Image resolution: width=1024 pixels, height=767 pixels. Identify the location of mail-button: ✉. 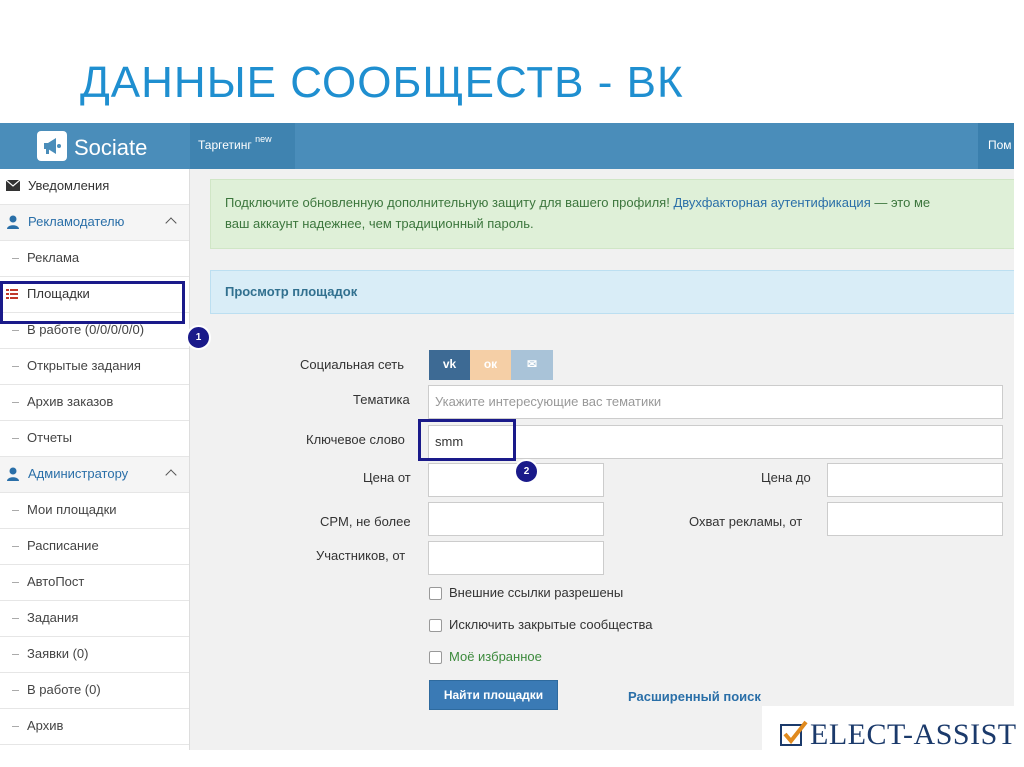
(532, 365).